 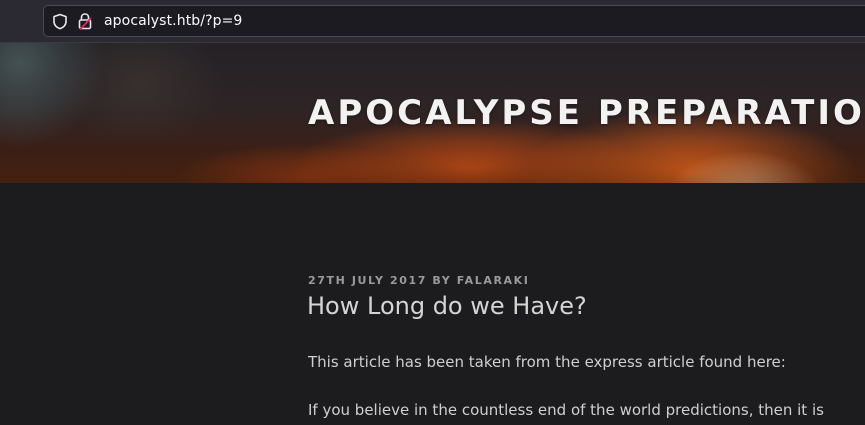 What do you see at coordinates (454, 21) in the screenshot?
I see `address-bar: apocalyst.htb/?p=9` at bounding box center [454, 21].